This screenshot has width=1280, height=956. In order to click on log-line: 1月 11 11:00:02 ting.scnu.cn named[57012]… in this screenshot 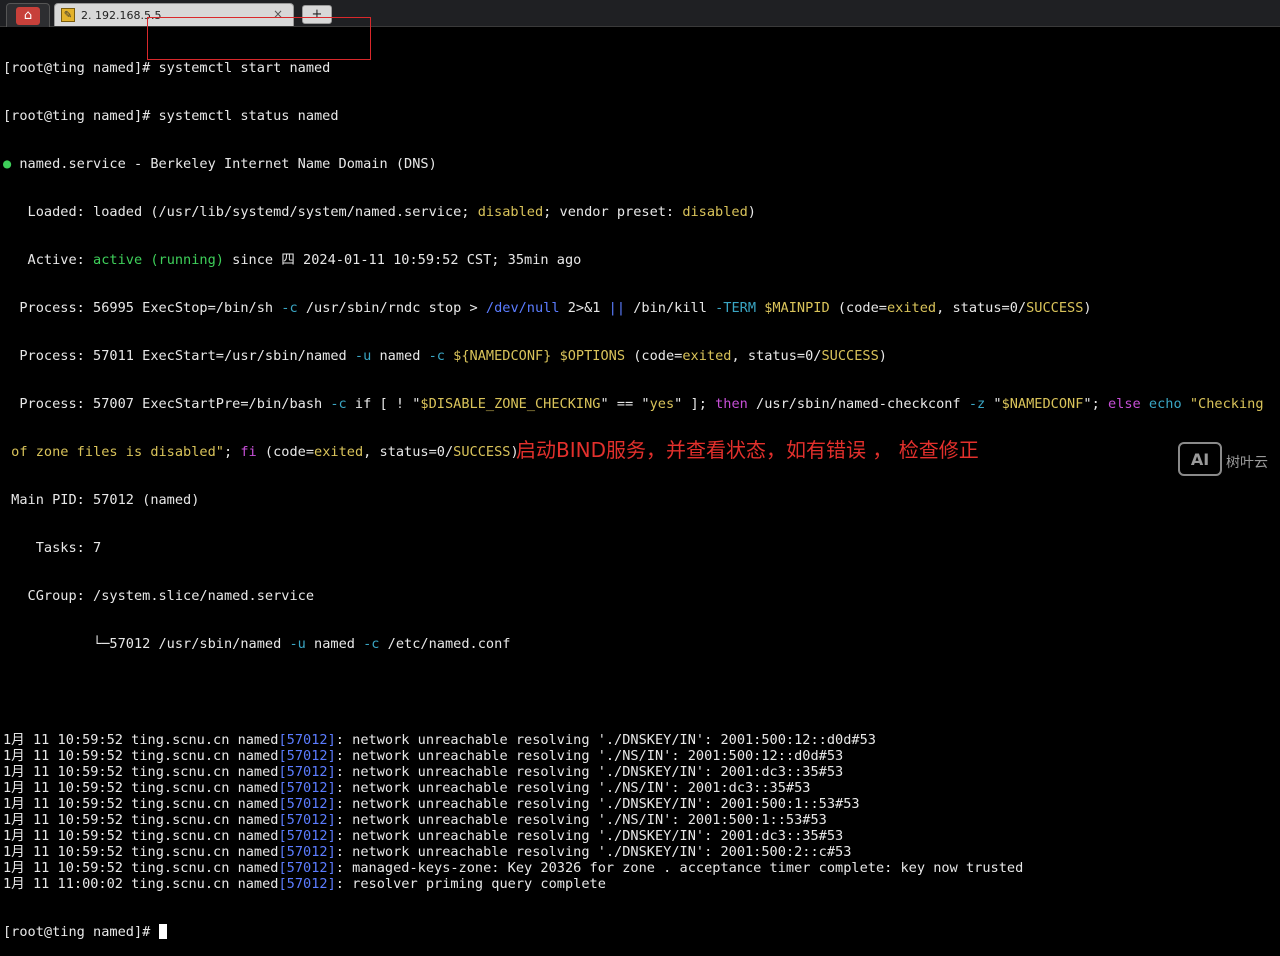, I will do `click(641, 884)`.